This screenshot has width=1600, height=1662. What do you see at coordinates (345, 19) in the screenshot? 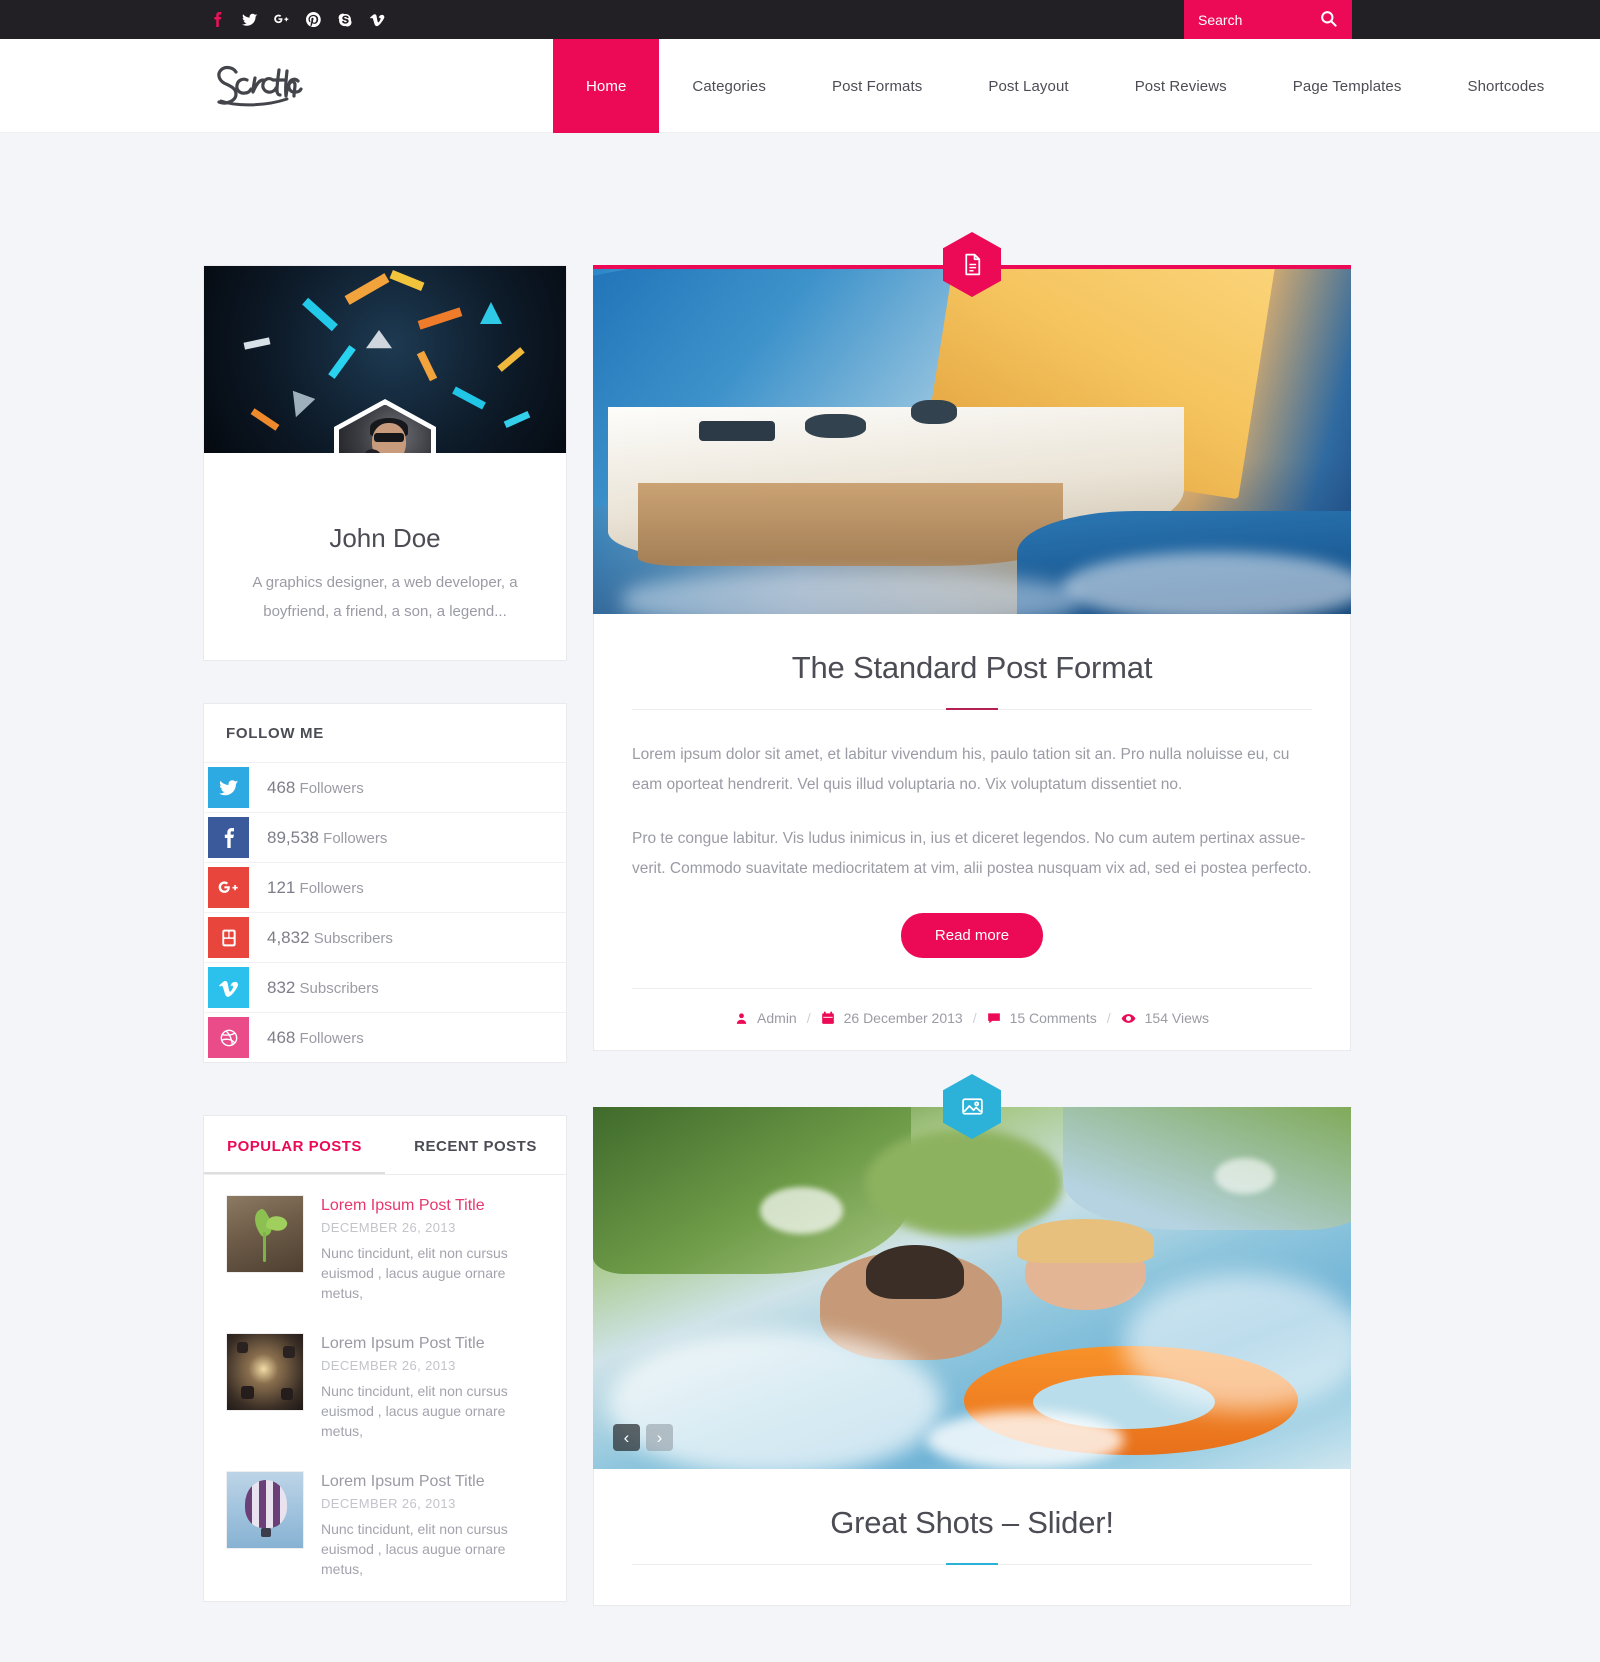
I see `skype-icon` at bounding box center [345, 19].